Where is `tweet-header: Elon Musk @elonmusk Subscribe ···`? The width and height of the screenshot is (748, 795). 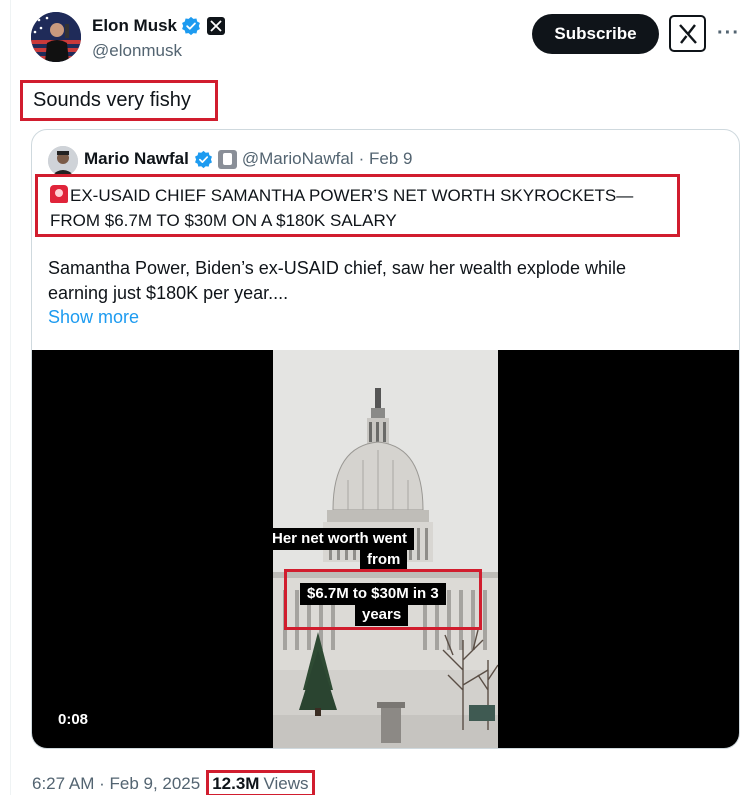 tweet-header: Elon Musk @elonmusk Subscribe ··· is located at coordinates (389, 40).